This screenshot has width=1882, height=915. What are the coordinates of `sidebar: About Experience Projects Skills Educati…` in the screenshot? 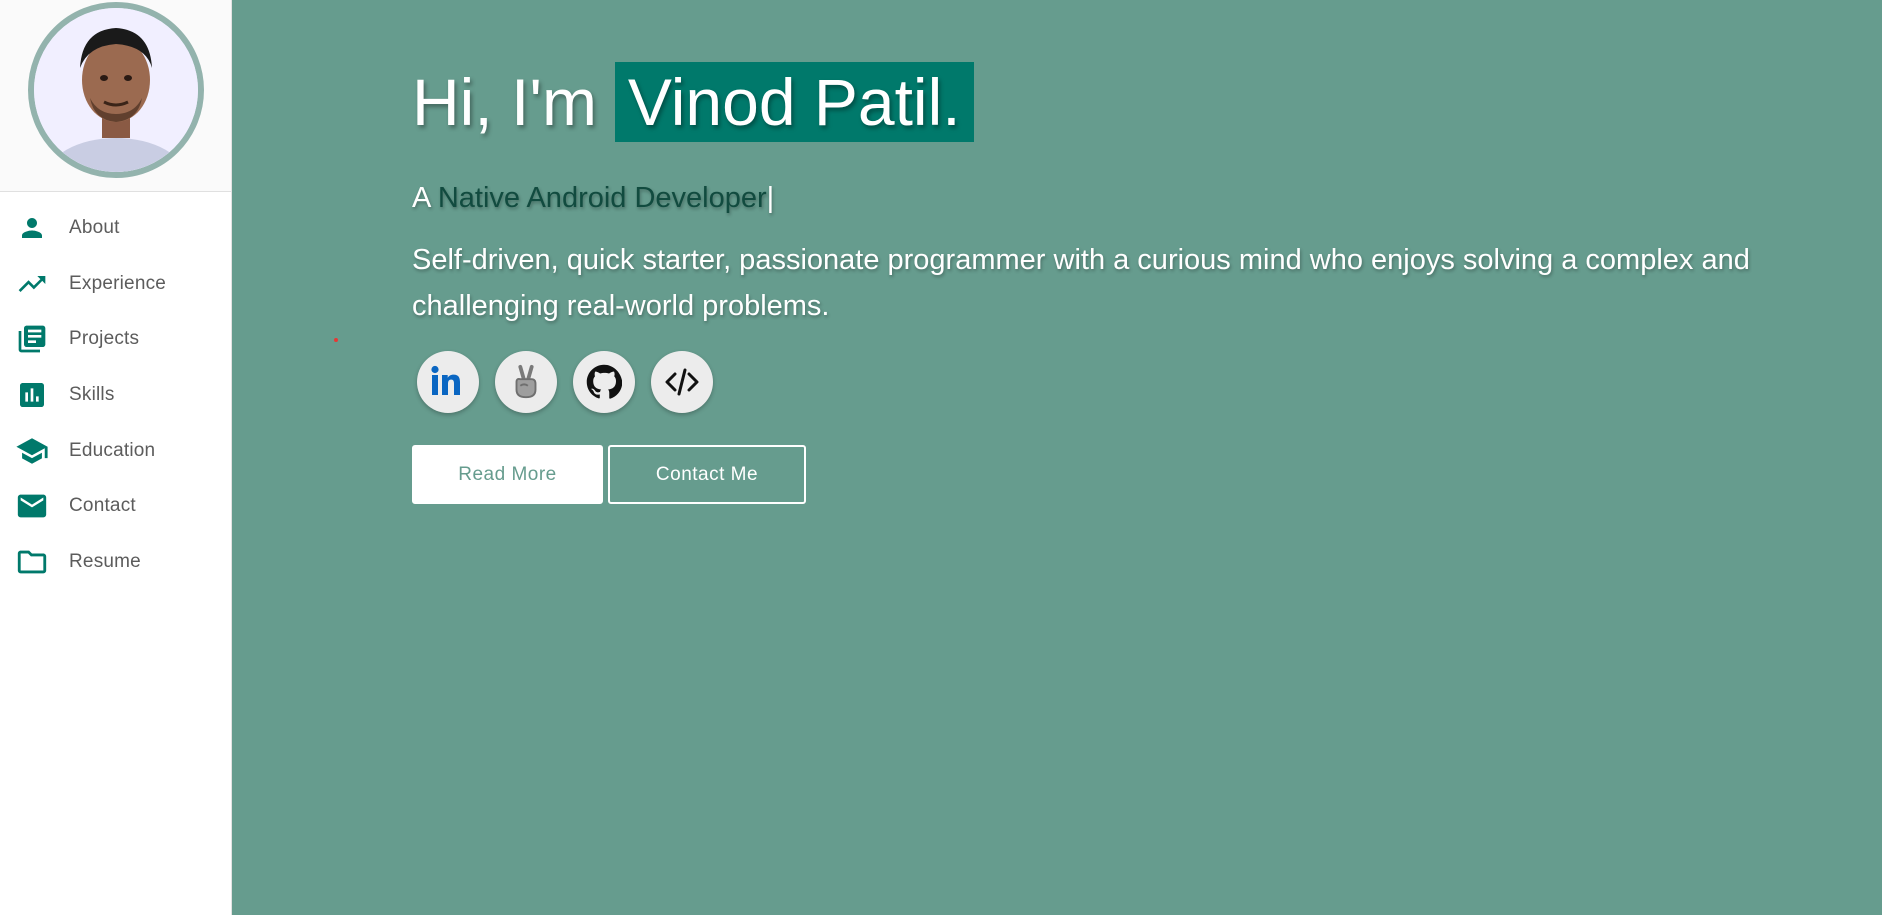 It's located at (116, 457).